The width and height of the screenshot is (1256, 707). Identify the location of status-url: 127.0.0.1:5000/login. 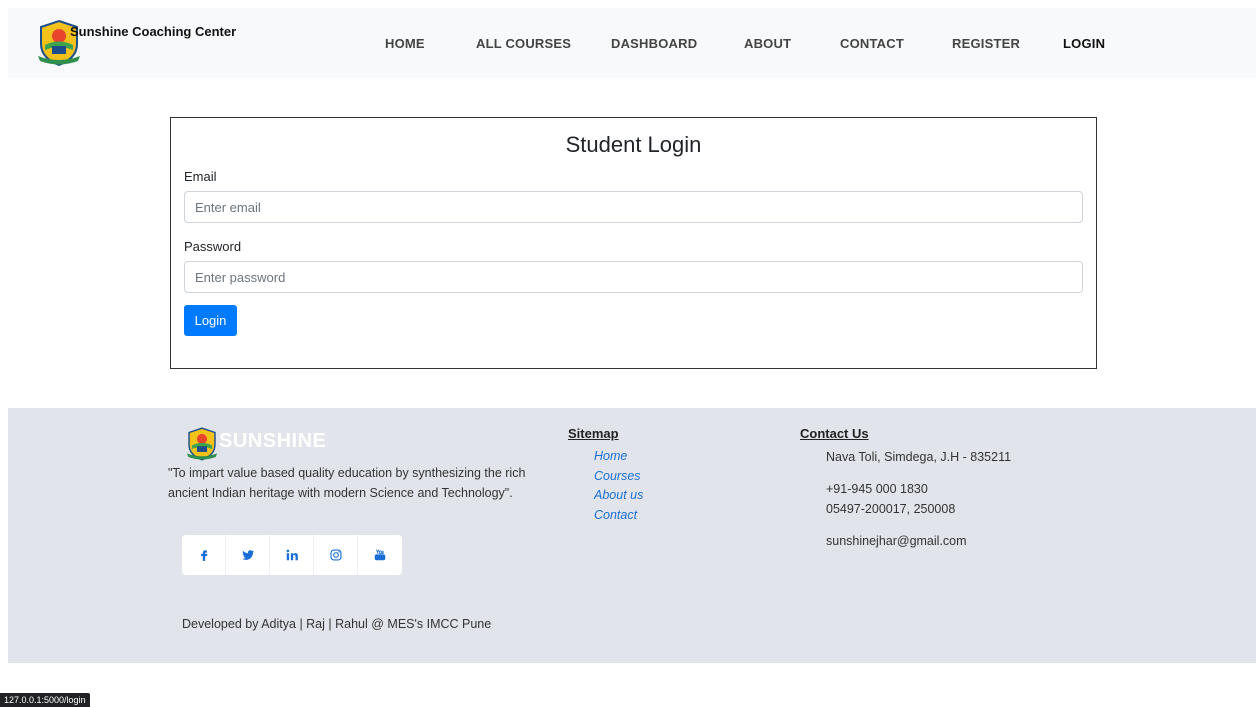
(45, 700).